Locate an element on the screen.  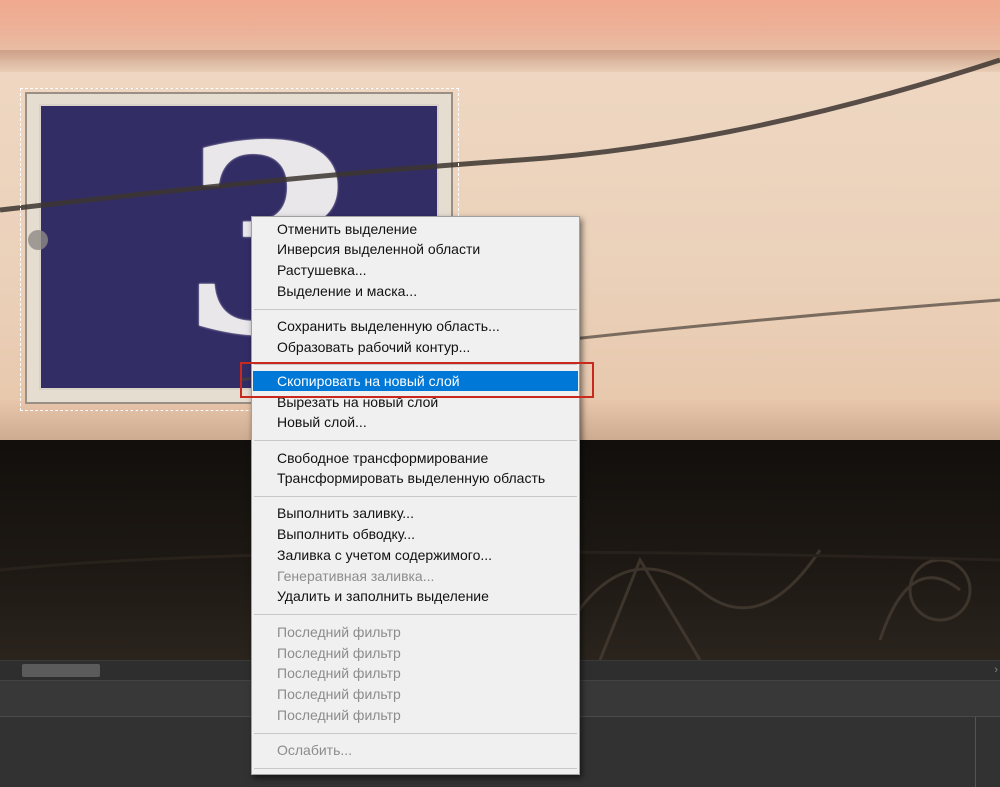
menu-item-transform-selection: Трансформировать выделенную область is located at coordinates (415, 478).